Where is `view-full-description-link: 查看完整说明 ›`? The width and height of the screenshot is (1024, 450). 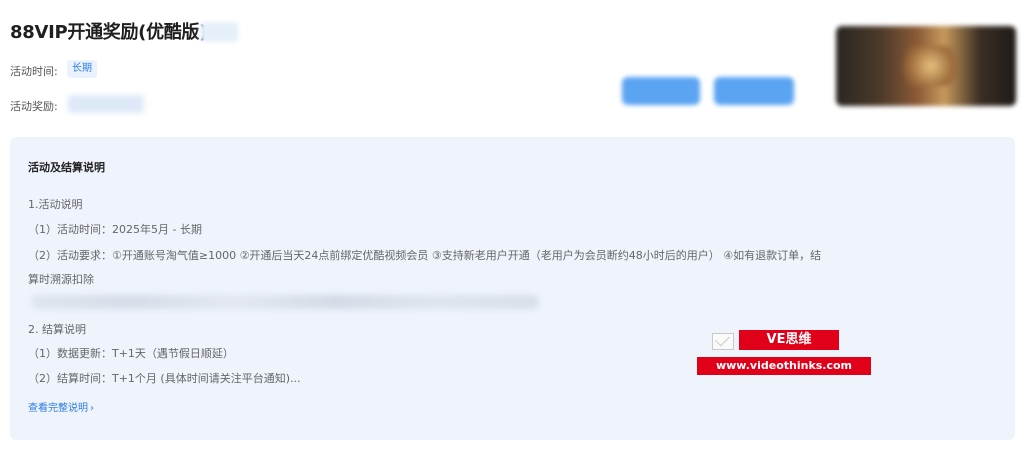
view-full-description-link: 查看完整说明 › is located at coordinates (61, 406).